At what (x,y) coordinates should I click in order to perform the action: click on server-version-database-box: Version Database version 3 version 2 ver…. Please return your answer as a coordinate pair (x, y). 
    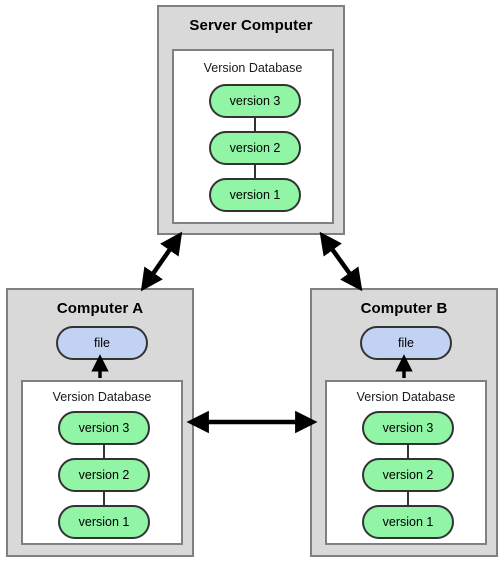
    Looking at the image, I should click on (253, 136).